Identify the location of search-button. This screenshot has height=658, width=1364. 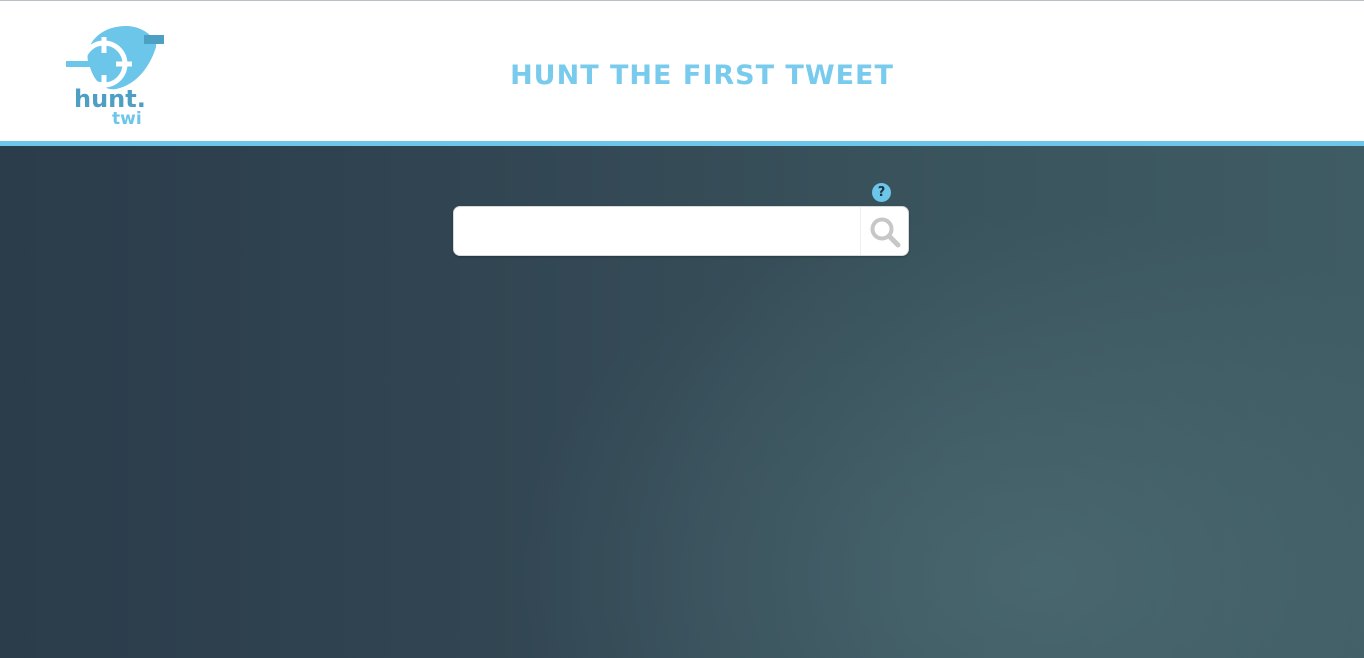
(884, 231).